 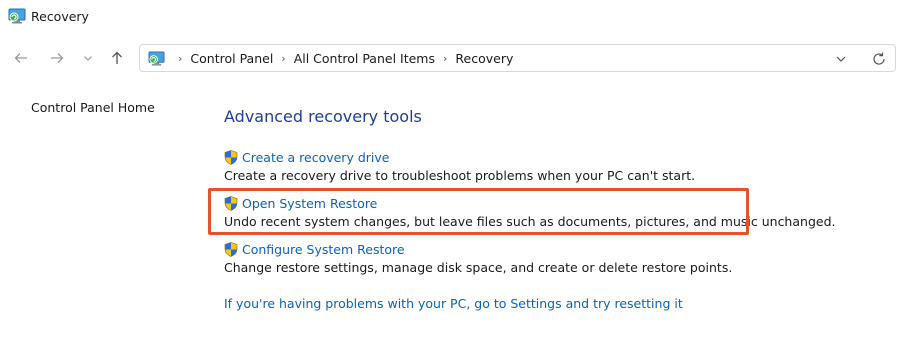 What do you see at coordinates (459, 157) in the screenshot?
I see `create-recovery-drive-link: Create a recovery drive` at bounding box center [459, 157].